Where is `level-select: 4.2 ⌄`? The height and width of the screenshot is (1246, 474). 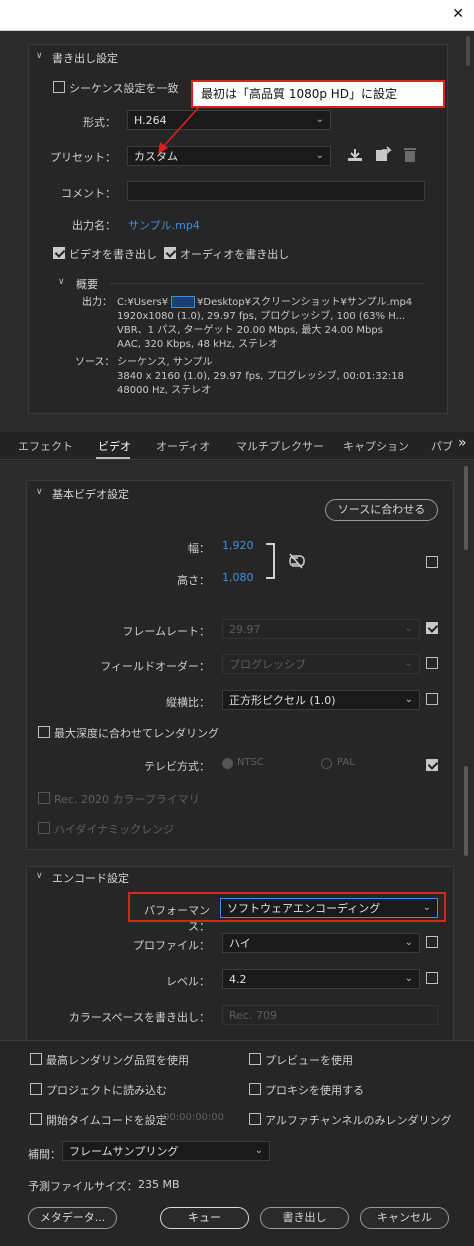
level-select: 4.2 ⌄ is located at coordinates (321, 979).